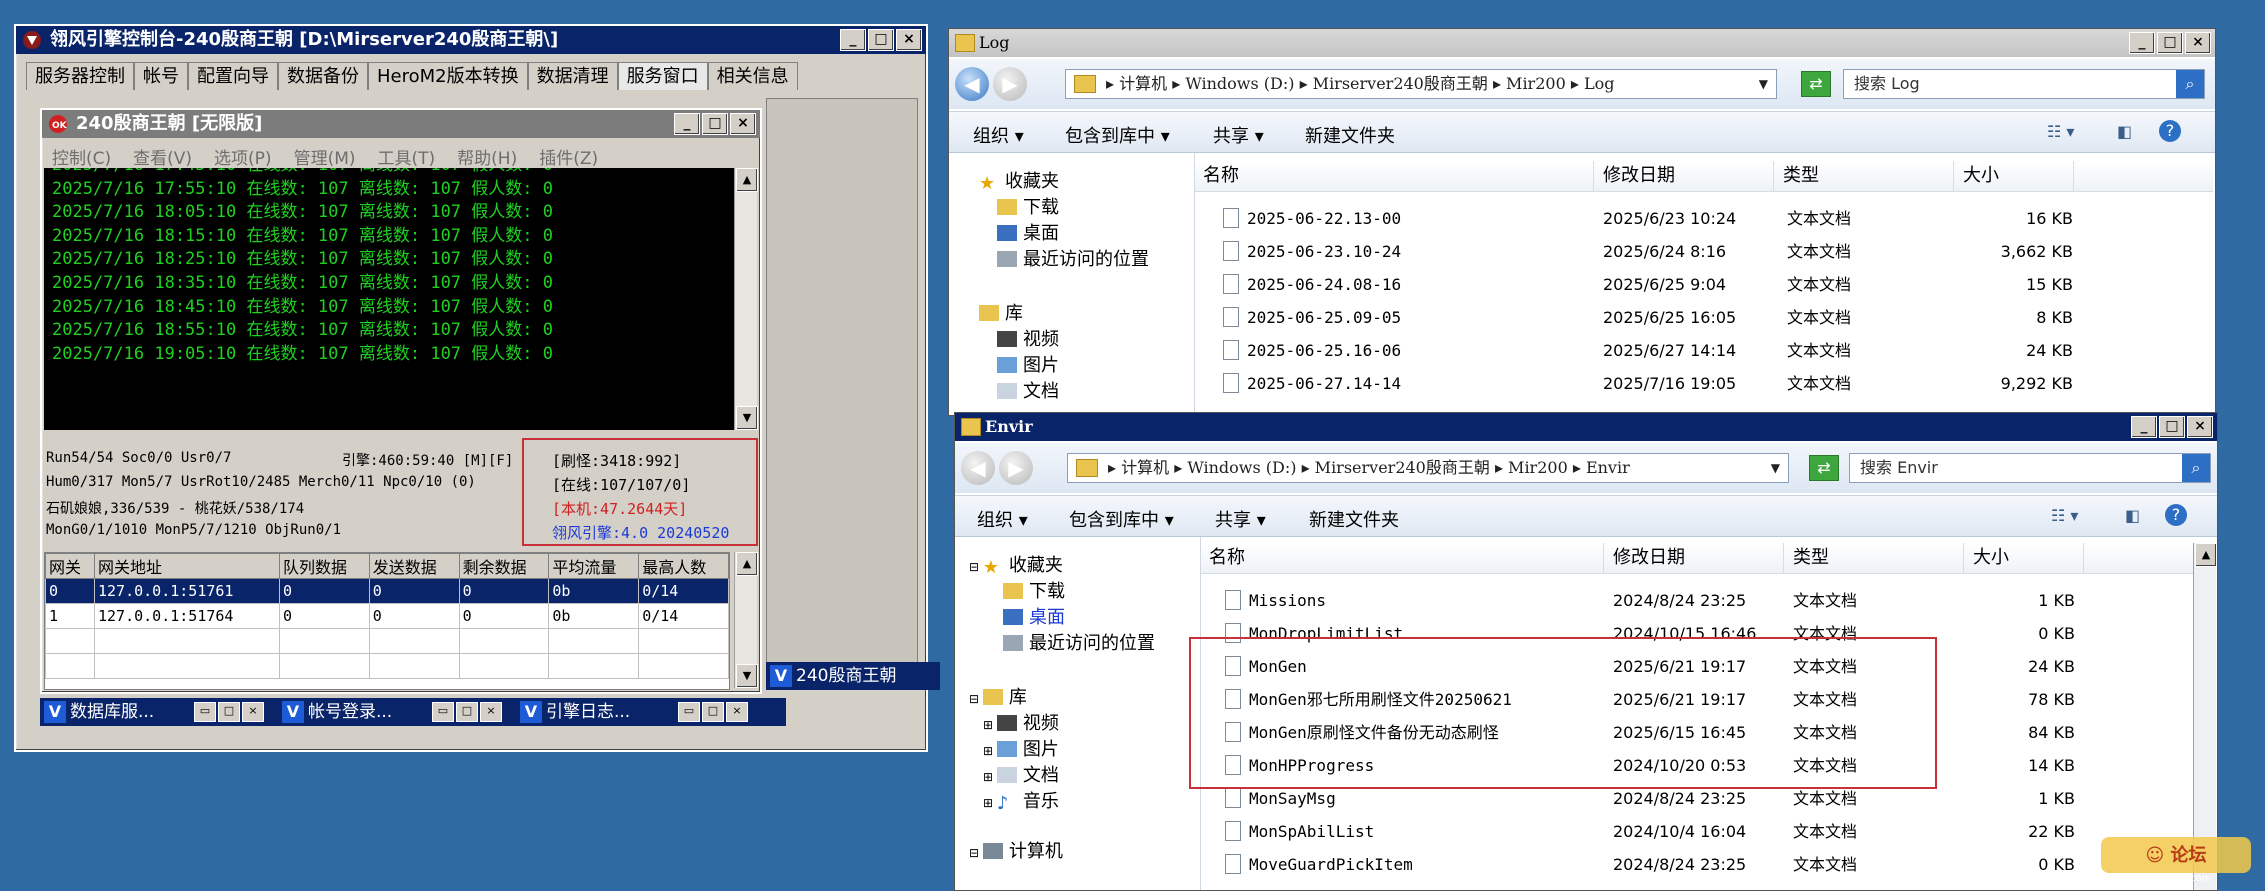 The height and width of the screenshot is (891, 2265). I want to click on mdi-database-server: V 数据库服... ▭ □ ×, so click(170, 712).